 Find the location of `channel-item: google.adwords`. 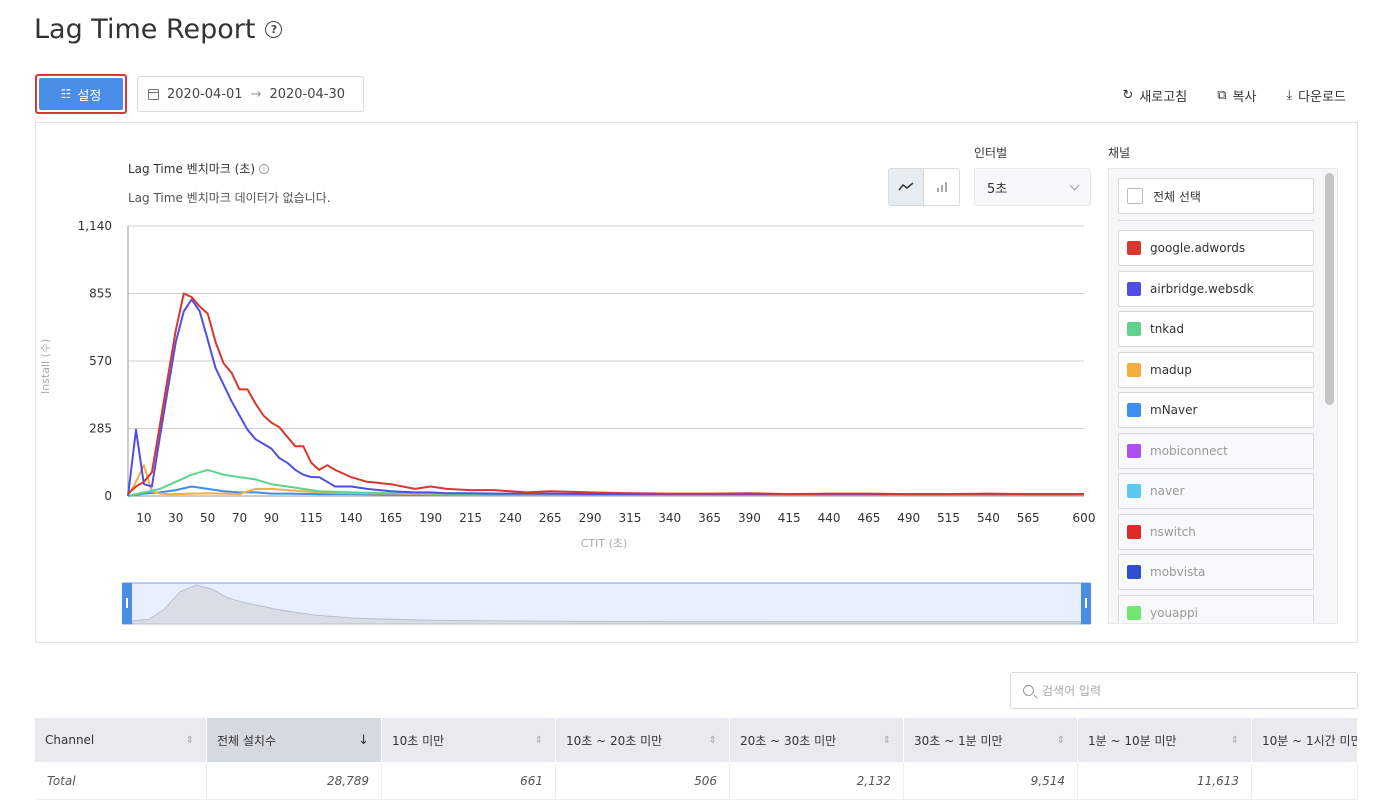

channel-item: google.adwords is located at coordinates (1216, 248).